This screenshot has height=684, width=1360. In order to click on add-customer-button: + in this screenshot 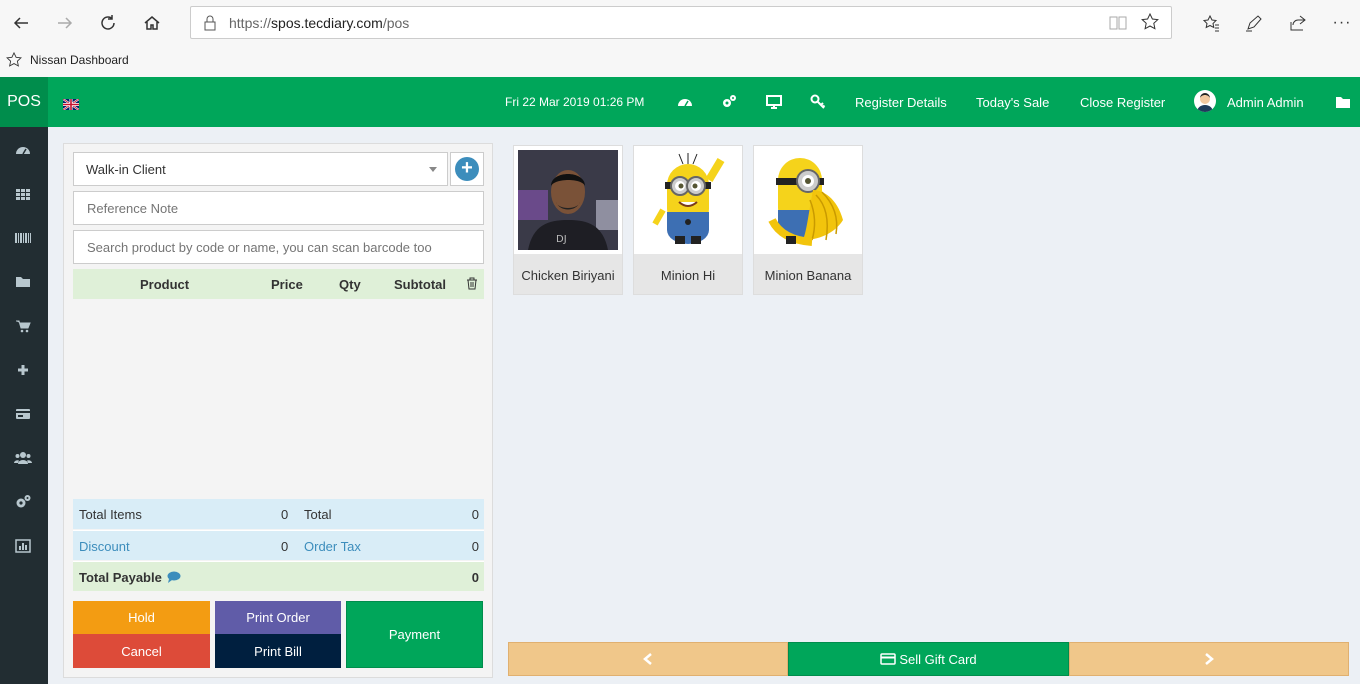, I will do `click(467, 169)`.